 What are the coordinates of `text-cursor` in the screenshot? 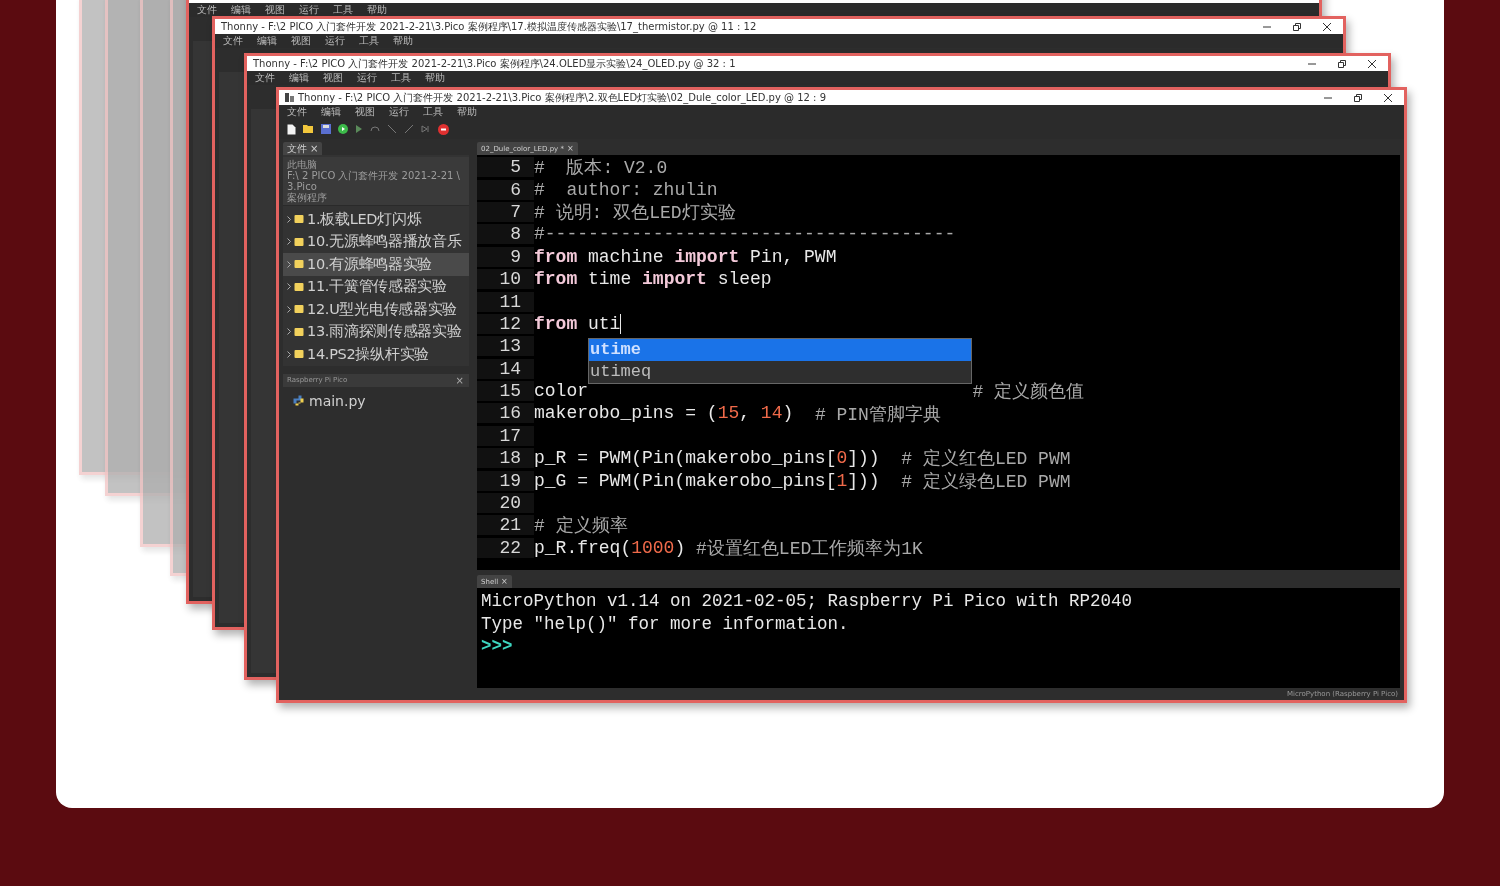 It's located at (621, 323).